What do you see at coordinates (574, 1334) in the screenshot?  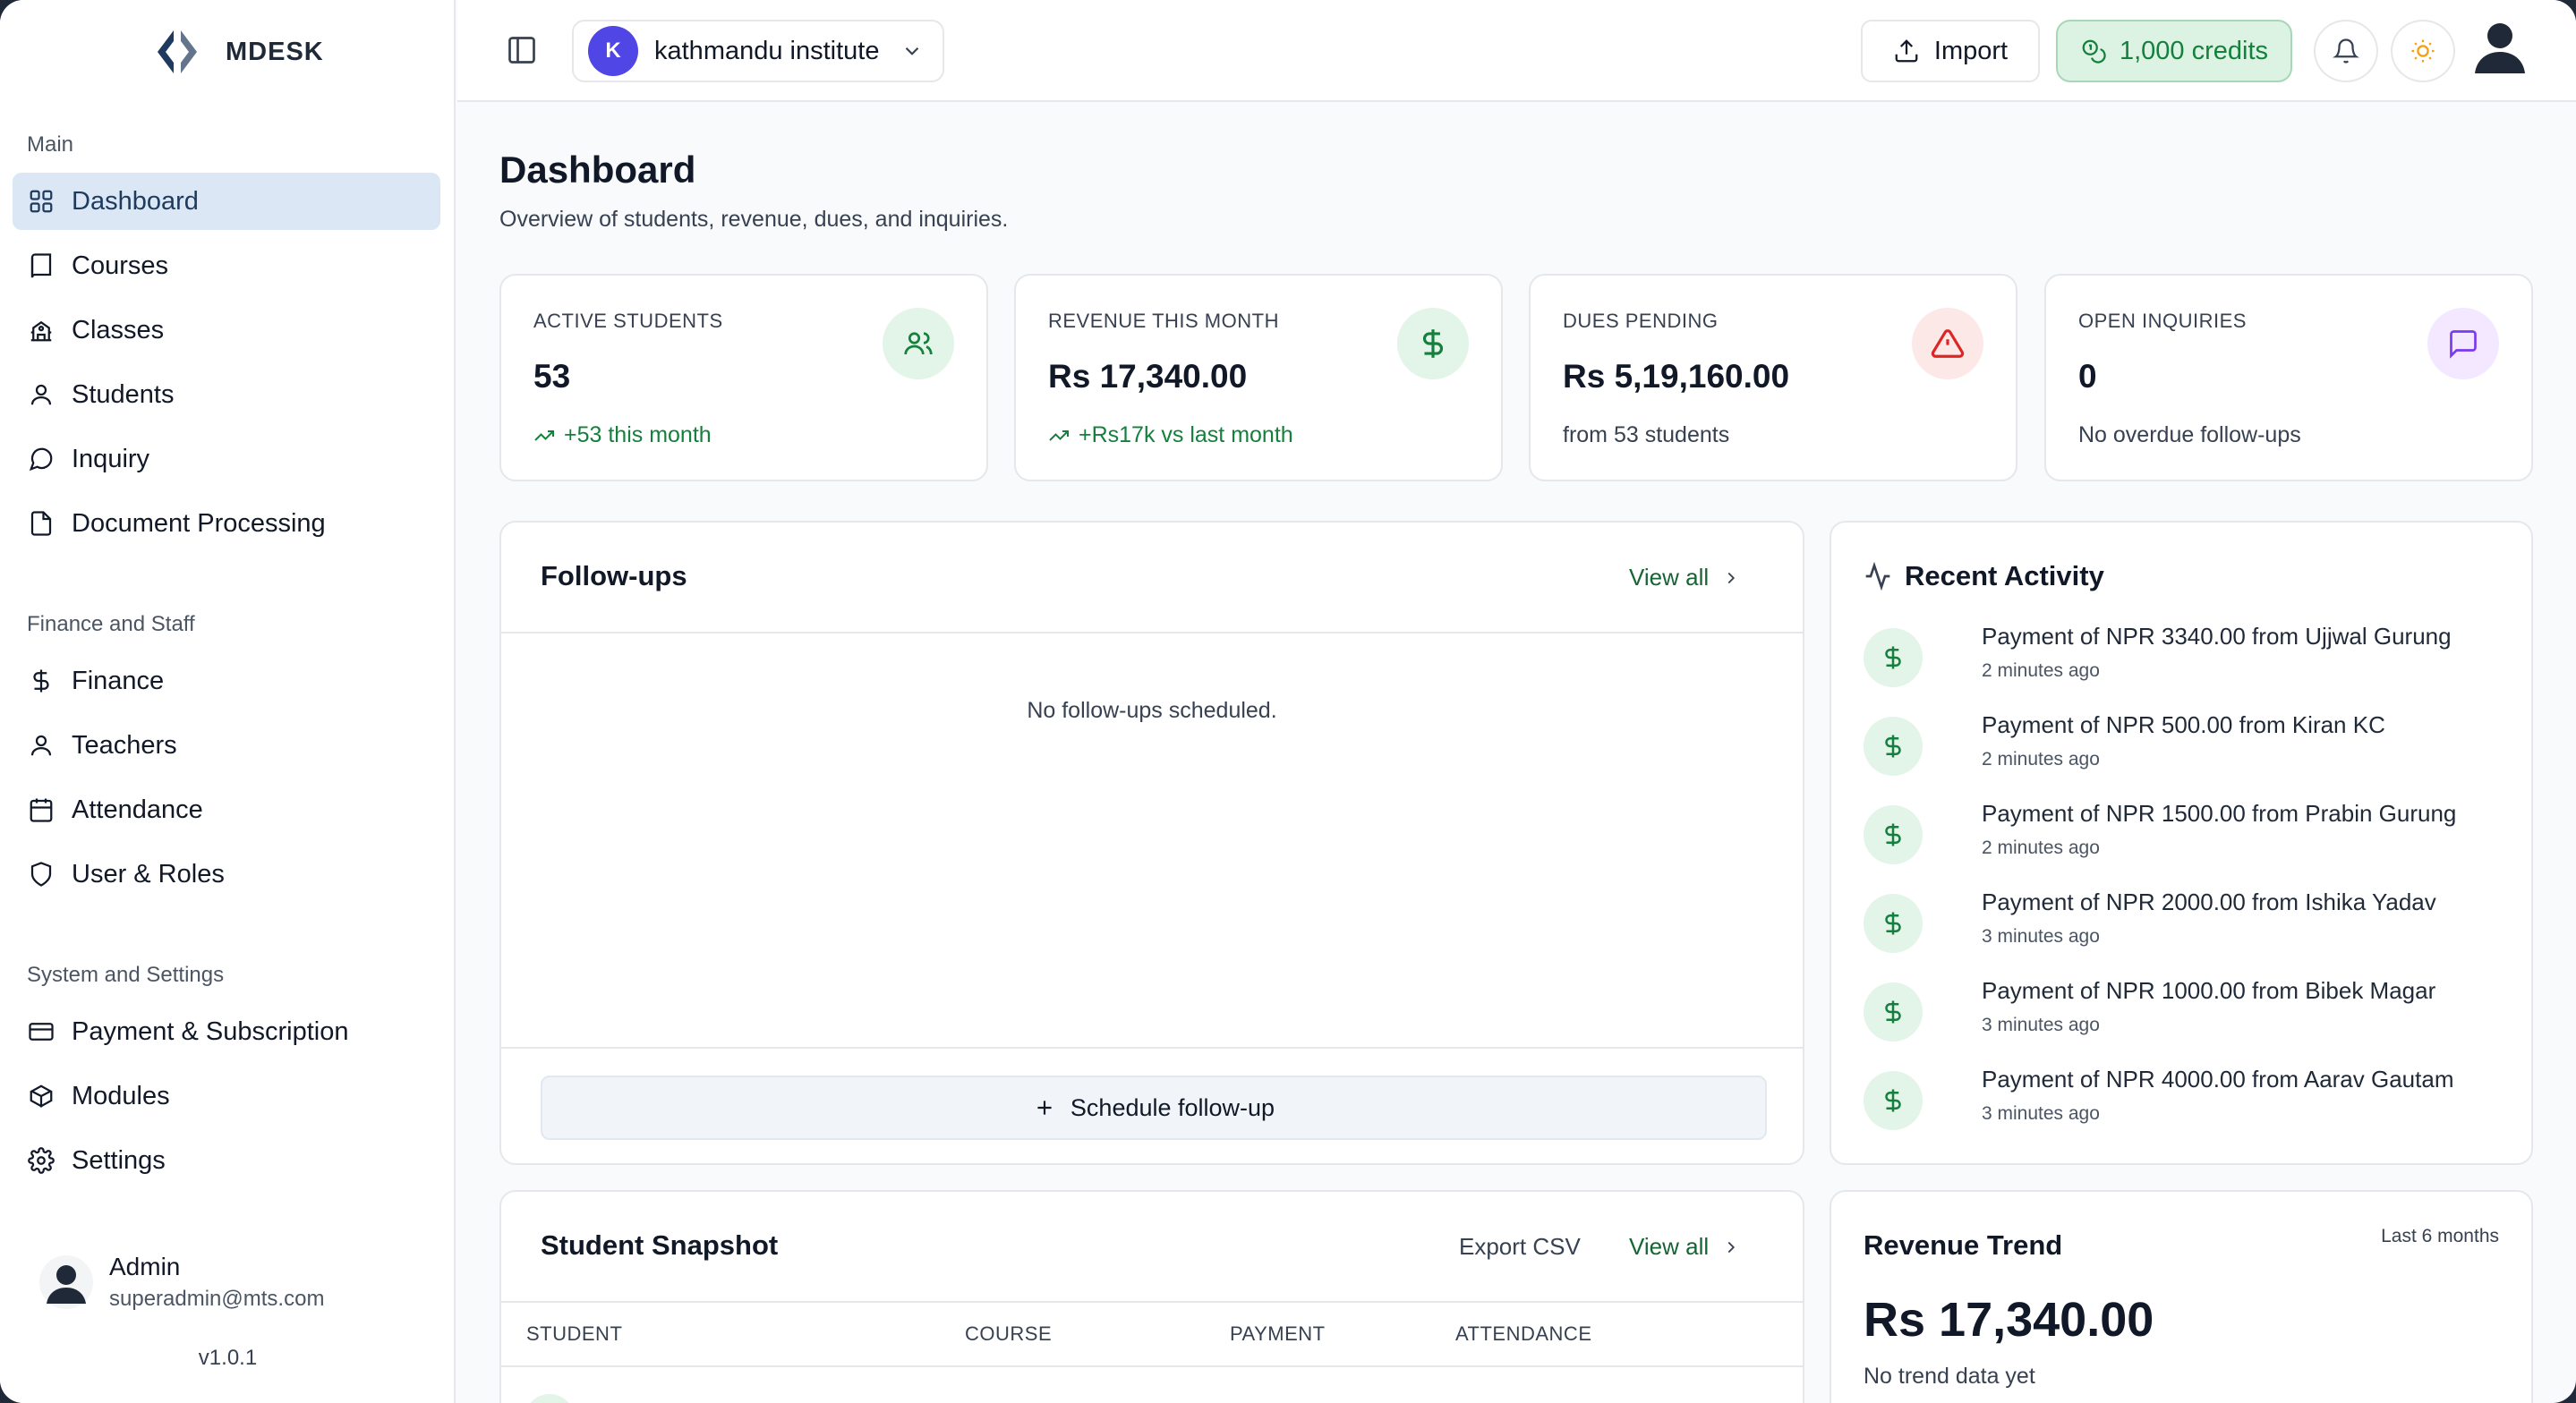 I see `column-header-student: STUDENT` at bounding box center [574, 1334].